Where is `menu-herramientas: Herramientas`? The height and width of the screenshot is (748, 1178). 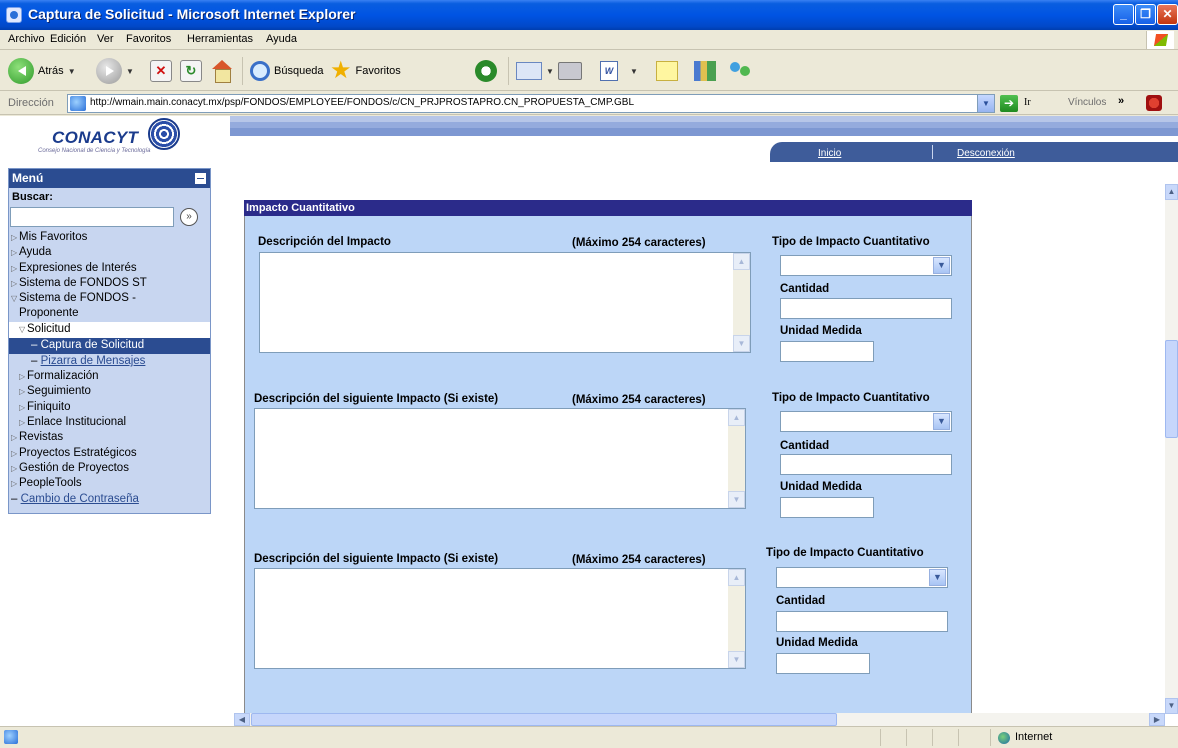
menu-herramientas: Herramientas is located at coordinates (220, 39).